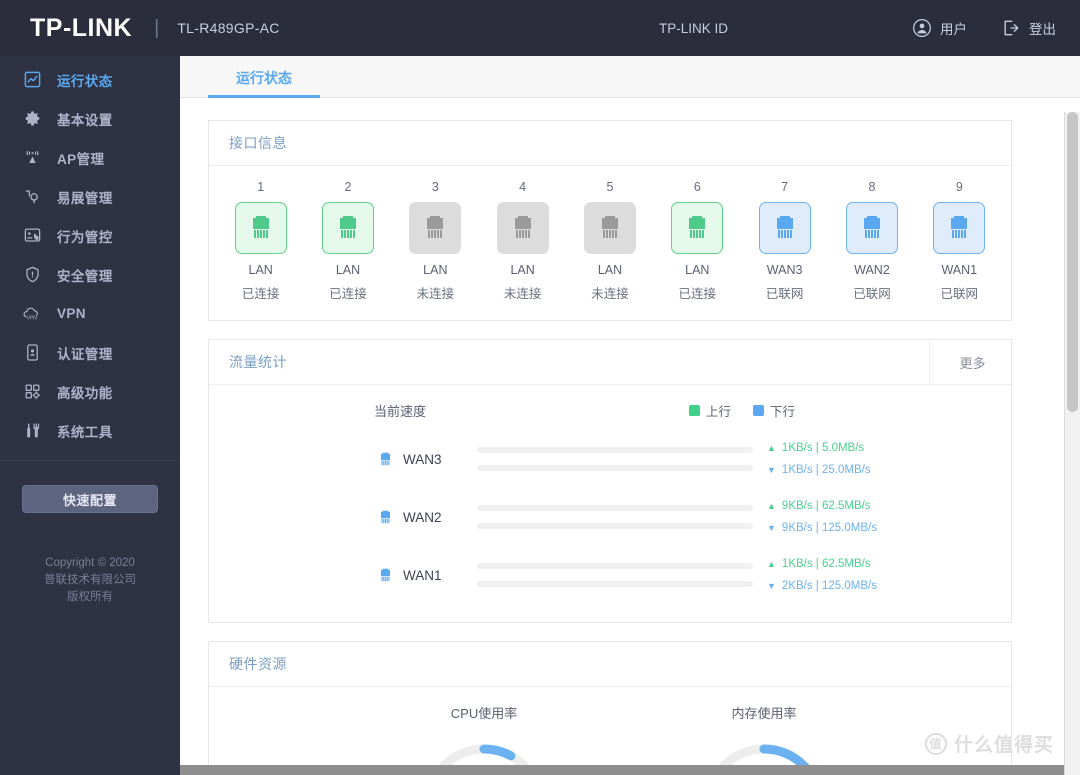  What do you see at coordinates (85, 198) in the screenshot?
I see `sidebar-item-label: 易展管理` at bounding box center [85, 198].